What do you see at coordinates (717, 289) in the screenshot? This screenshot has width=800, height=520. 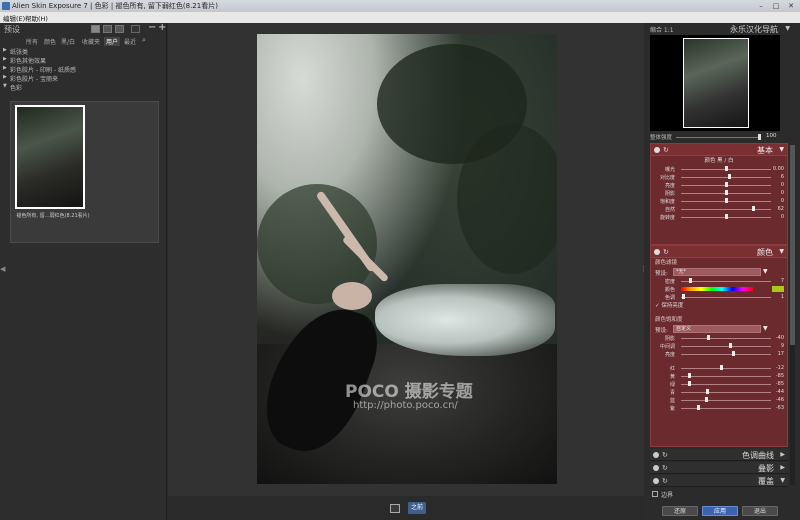 I see `hue-spectrum` at bounding box center [717, 289].